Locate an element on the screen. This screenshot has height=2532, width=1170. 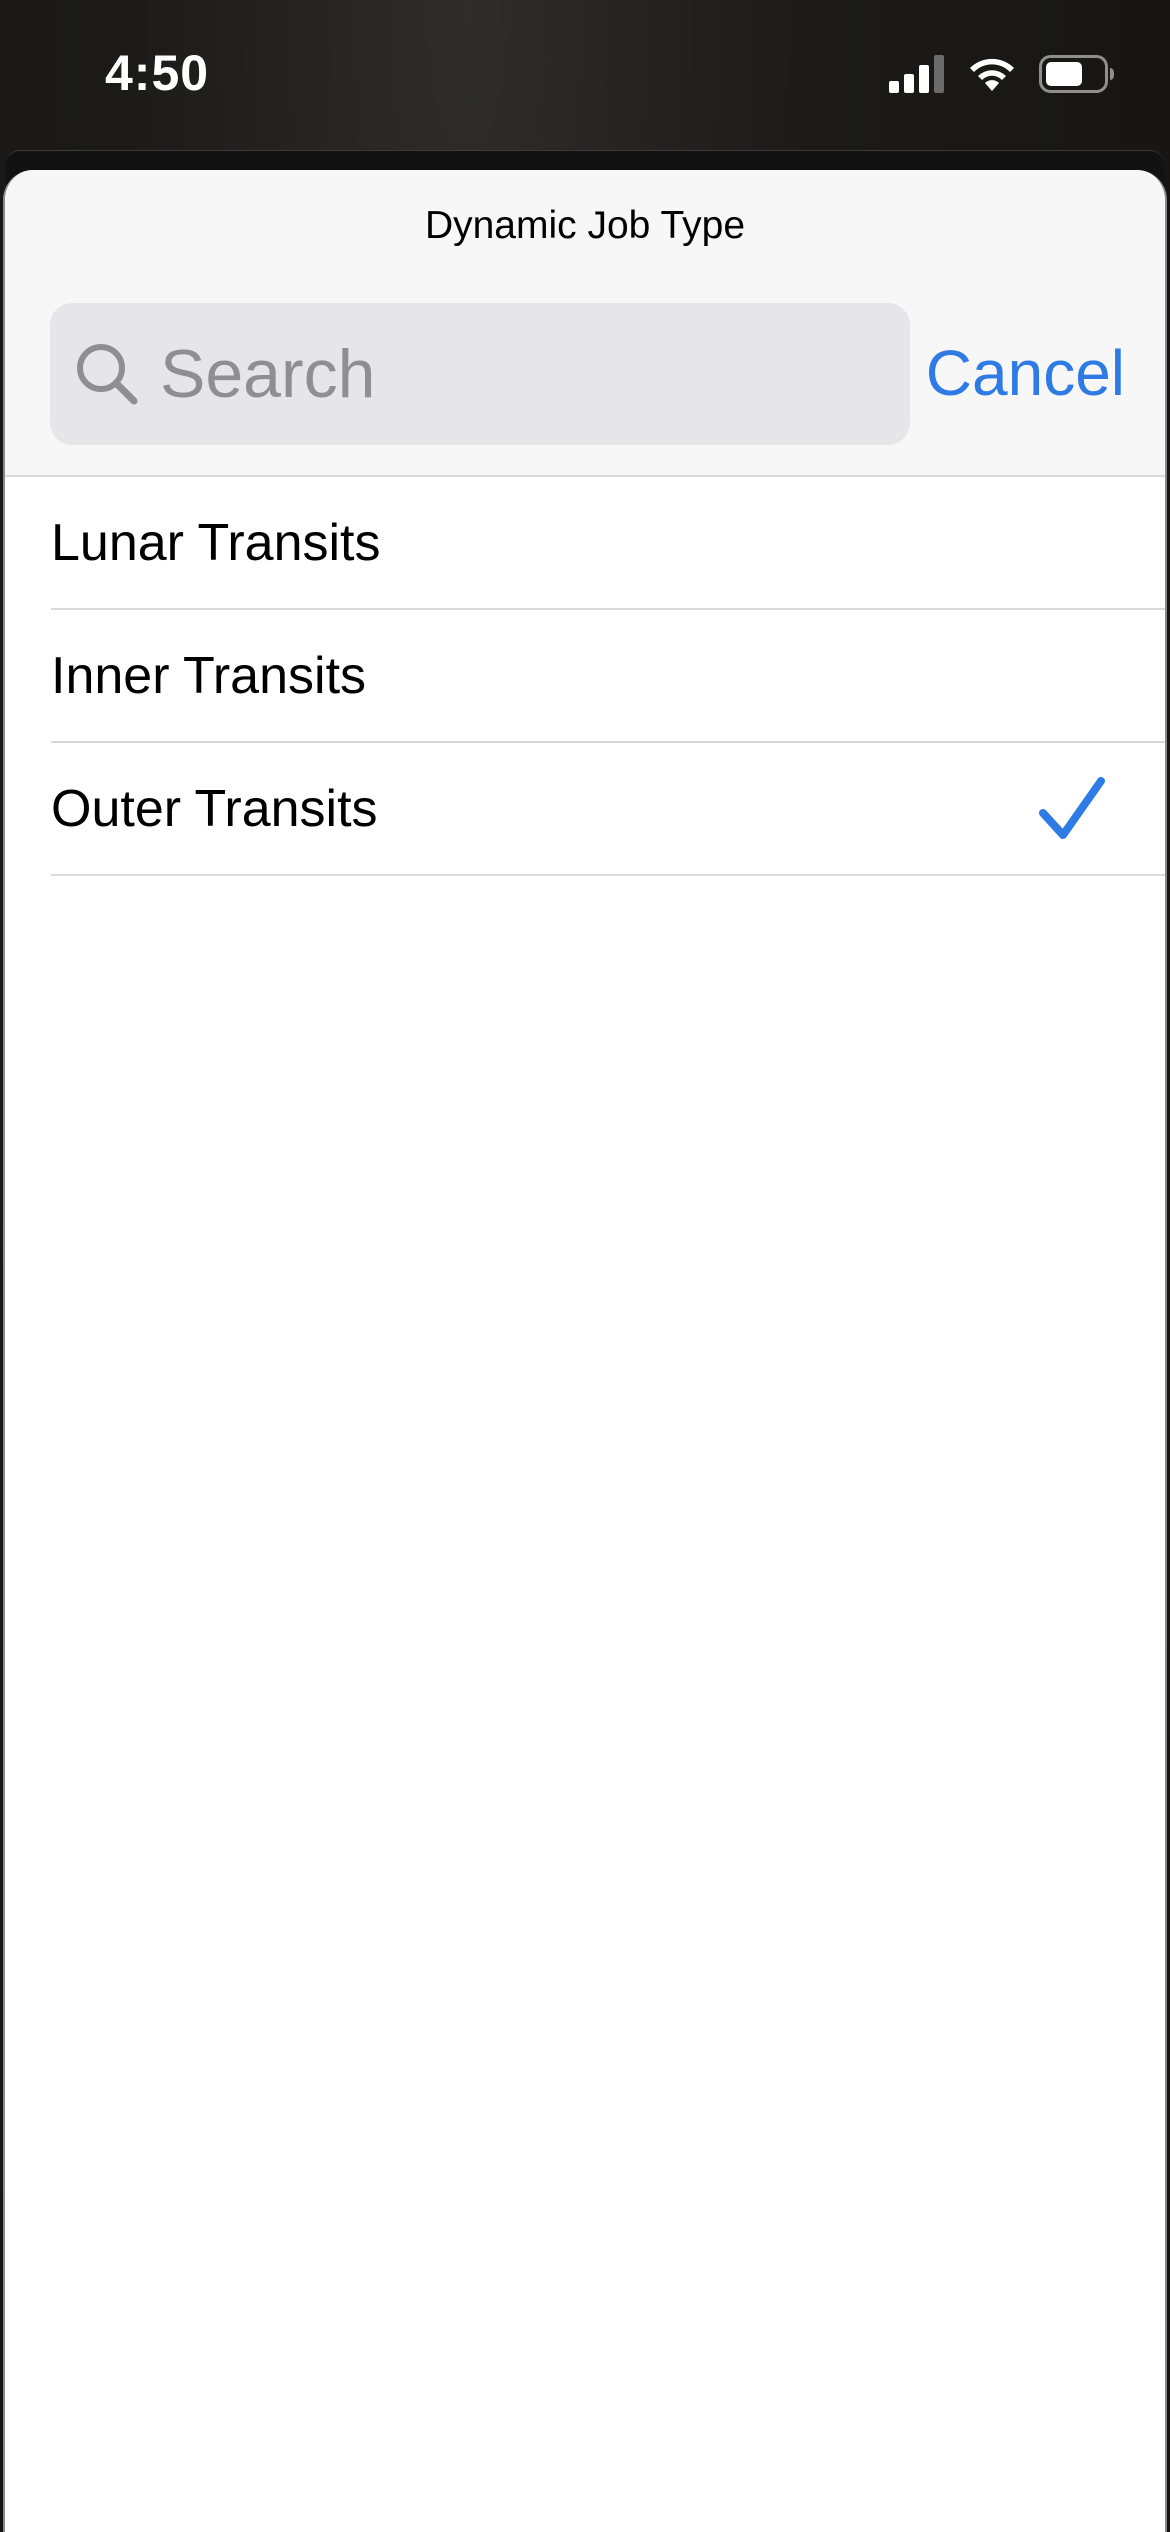
status-bar: 4:50 is located at coordinates (585, 75).